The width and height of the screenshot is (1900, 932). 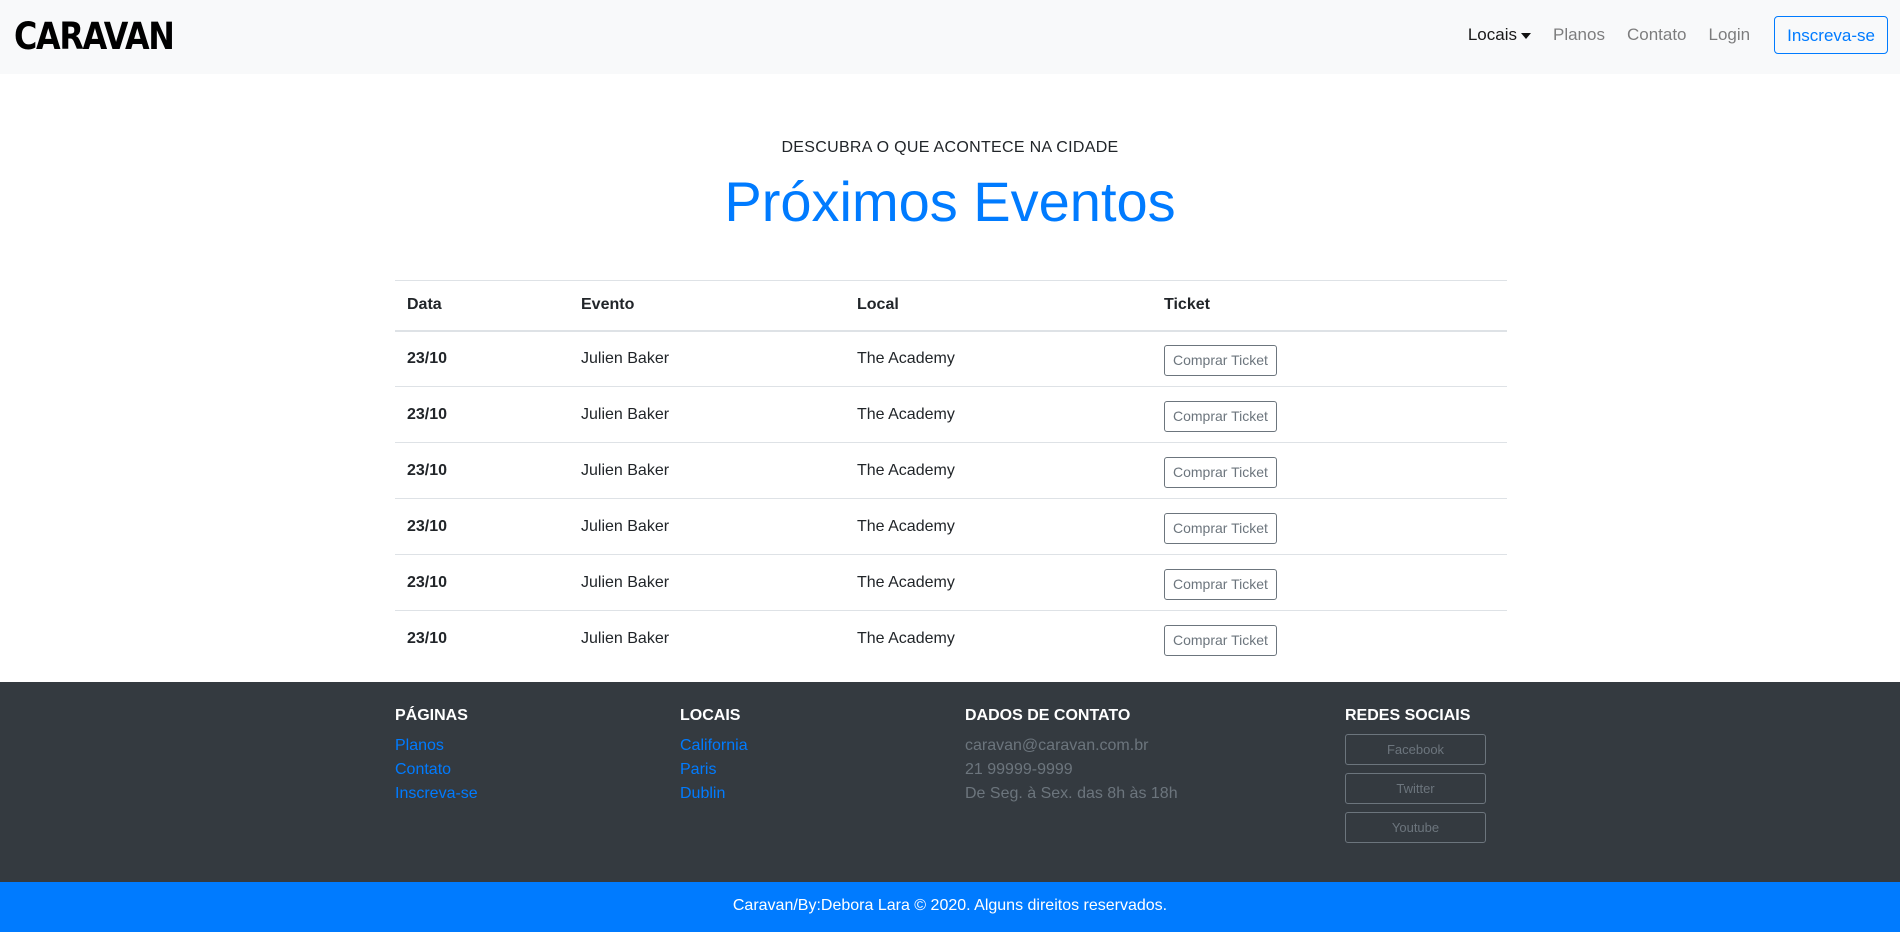 What do you see at coordinates (1329, 306) in the screenshot?
I see `header-ticket: Ticket` at bounding box center [1329, 306].